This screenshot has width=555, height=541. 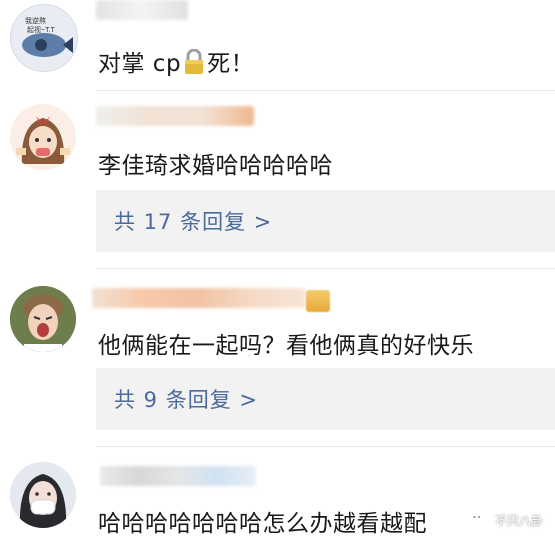 I want to click on avatar-illustration: 我逆熬 起视~T.T, so click(x=47, y=36).